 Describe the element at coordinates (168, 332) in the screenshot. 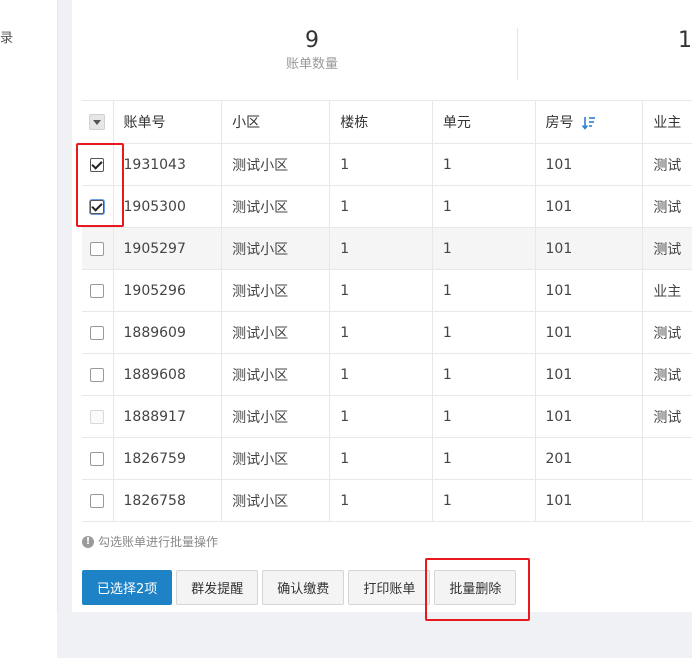

I see `cell-bill-no: 1889609` at that location.